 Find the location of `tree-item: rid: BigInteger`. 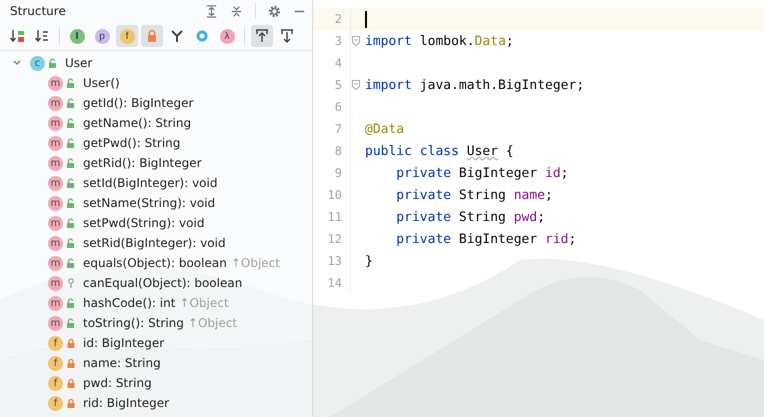

tree-item: rid: BigInteger is located at coordinates (126, 403).